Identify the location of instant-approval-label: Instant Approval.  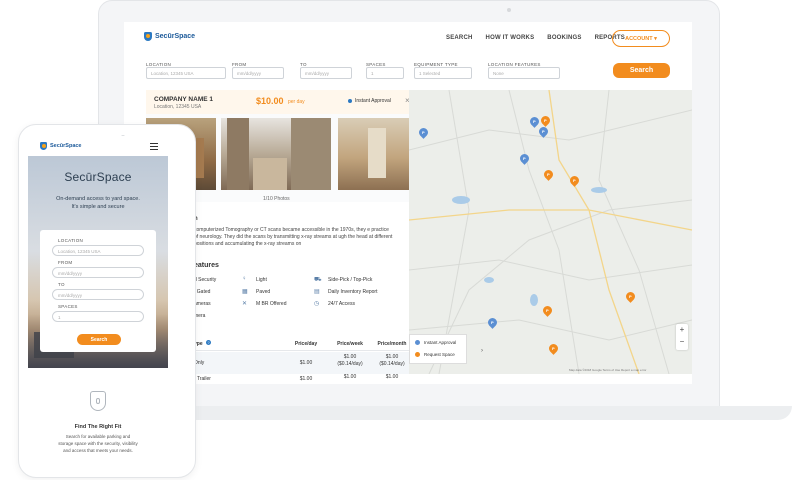
(373, 101).